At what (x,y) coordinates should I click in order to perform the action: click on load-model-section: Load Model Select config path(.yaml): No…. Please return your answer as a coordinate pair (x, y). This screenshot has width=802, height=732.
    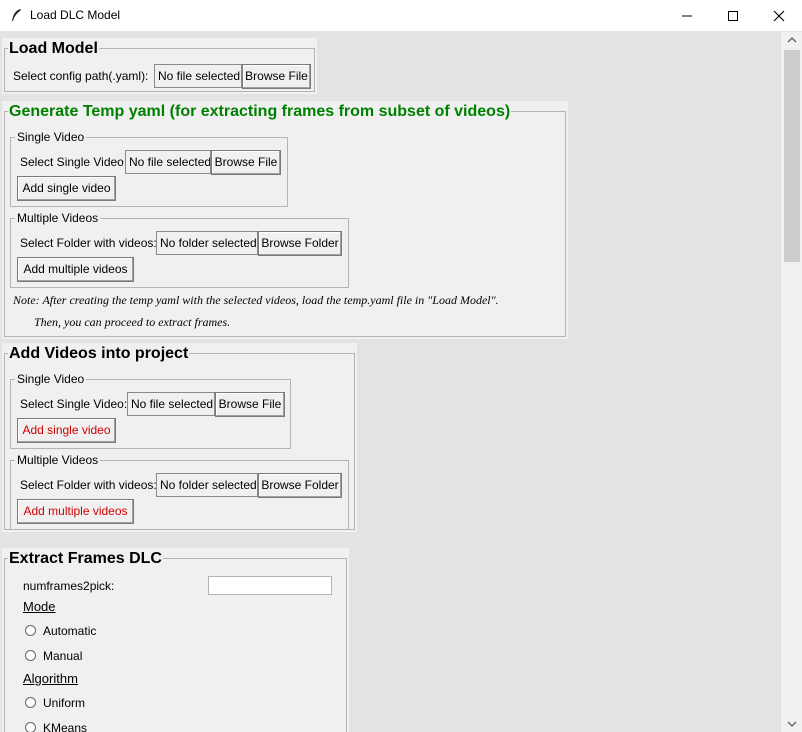
    Looking at the image, I should click on (159, 66).